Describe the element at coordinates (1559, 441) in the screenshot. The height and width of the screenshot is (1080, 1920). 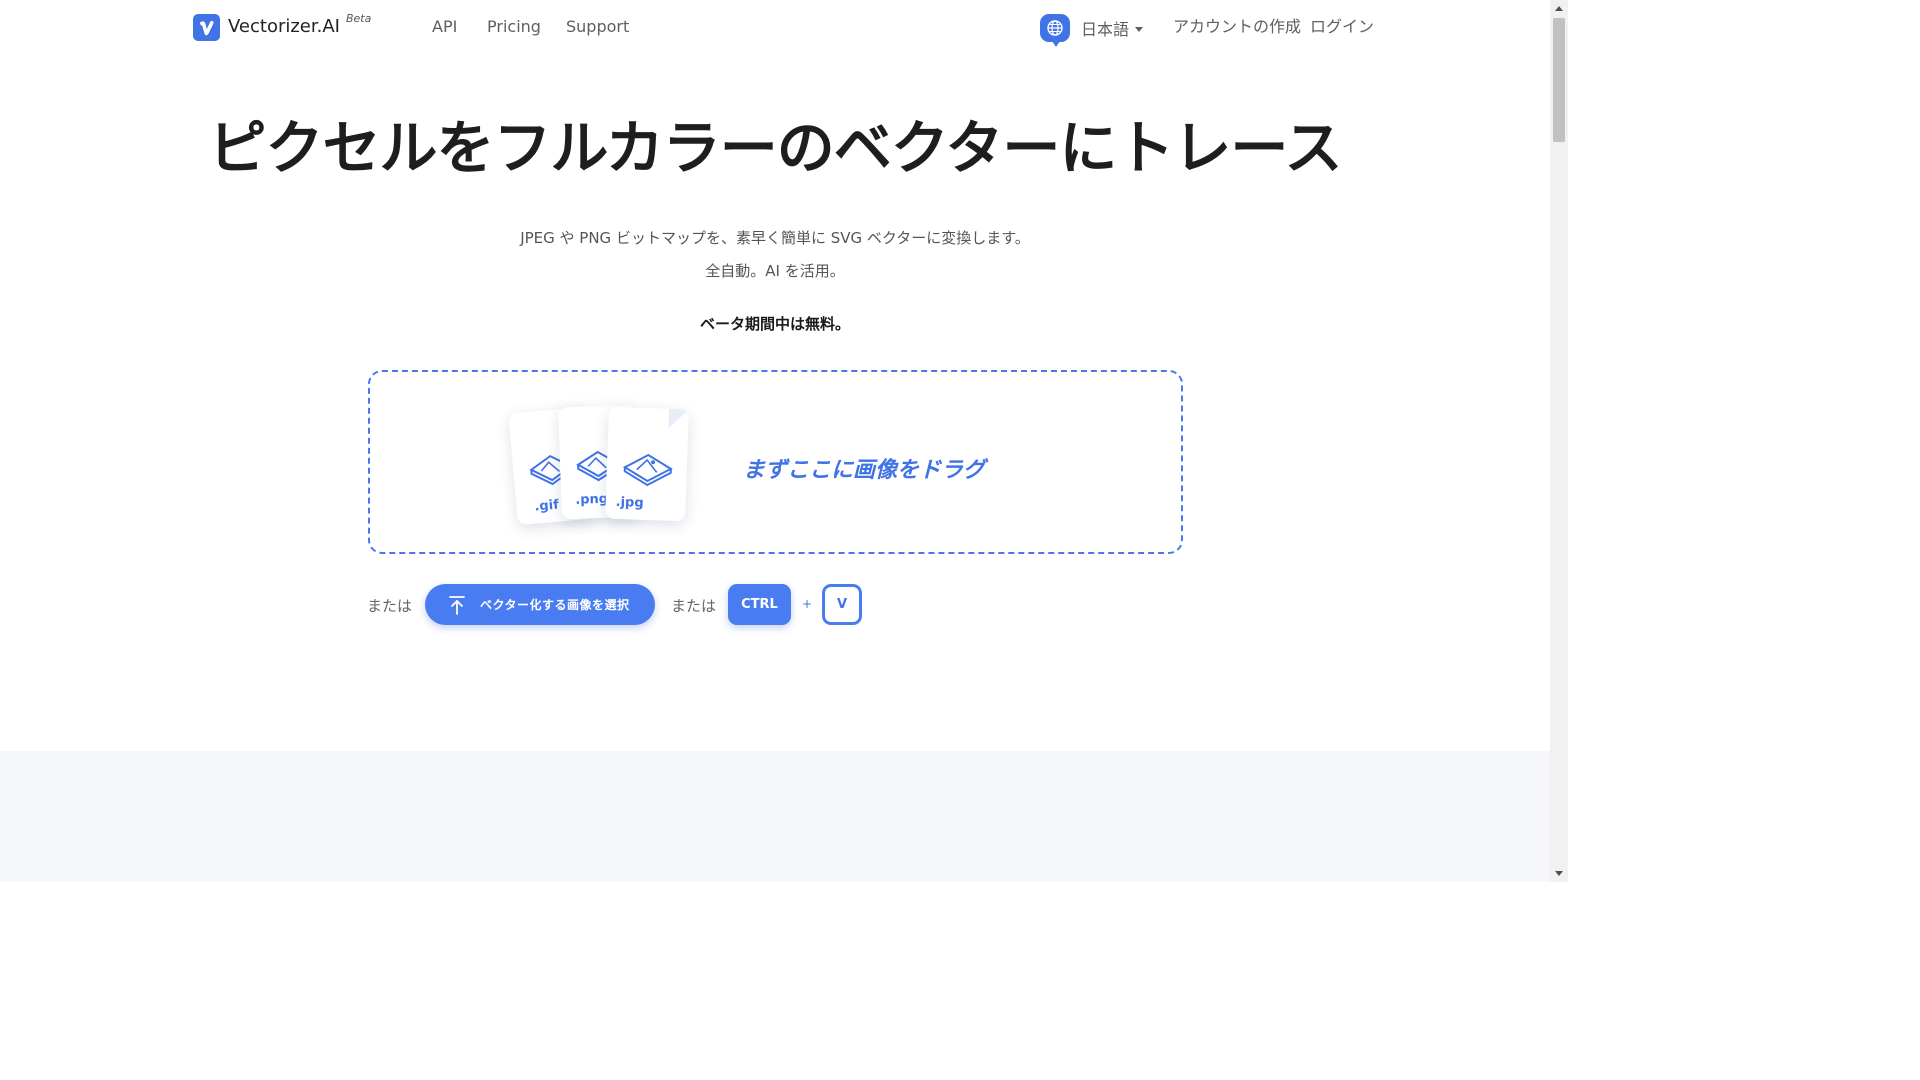
I see `page-scrollbar` at that location.